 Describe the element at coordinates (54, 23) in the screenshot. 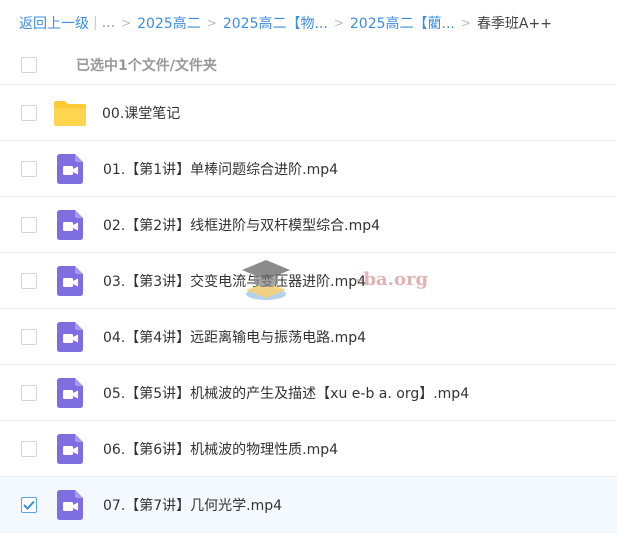

I see `back-link: 返回上一级` at that location.